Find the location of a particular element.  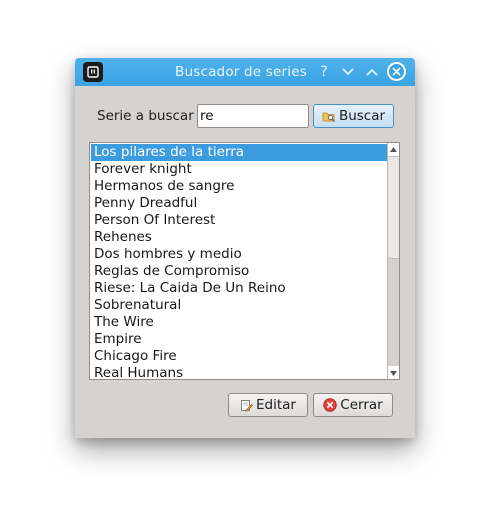

edit-button: Editar is located at coordinates (268, 405).